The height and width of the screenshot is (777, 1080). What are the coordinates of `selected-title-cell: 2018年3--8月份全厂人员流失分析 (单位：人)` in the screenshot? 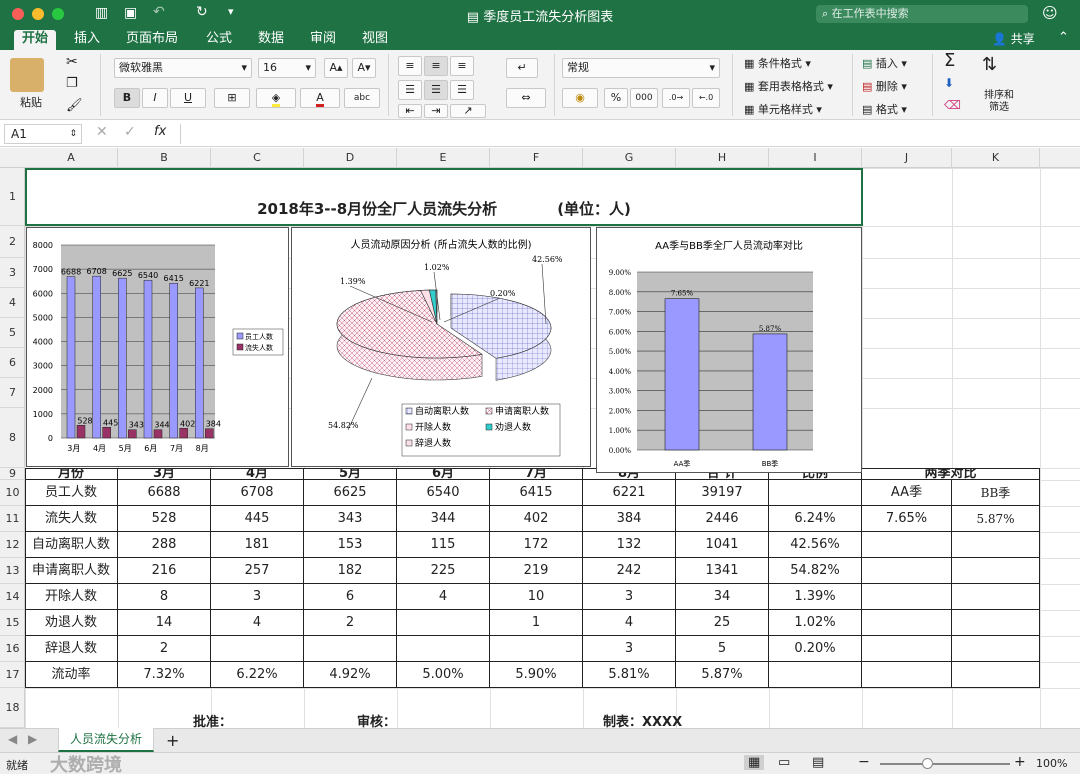 It's located at (444, 197).